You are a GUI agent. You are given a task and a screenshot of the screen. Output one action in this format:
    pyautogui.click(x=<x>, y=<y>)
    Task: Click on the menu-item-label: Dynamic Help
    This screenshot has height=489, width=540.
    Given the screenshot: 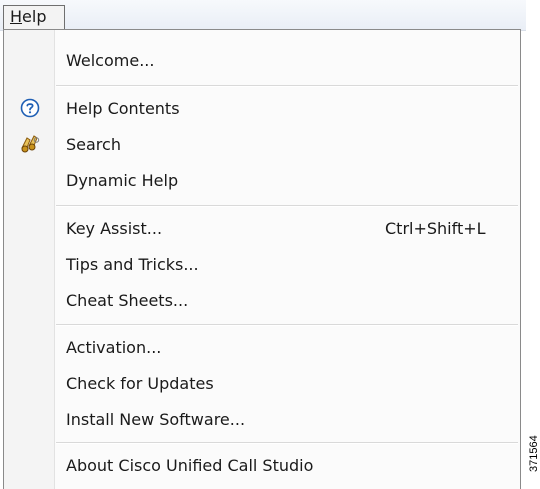 What is the action you would take?
    pyautogui.click(x=122, y=180)
    